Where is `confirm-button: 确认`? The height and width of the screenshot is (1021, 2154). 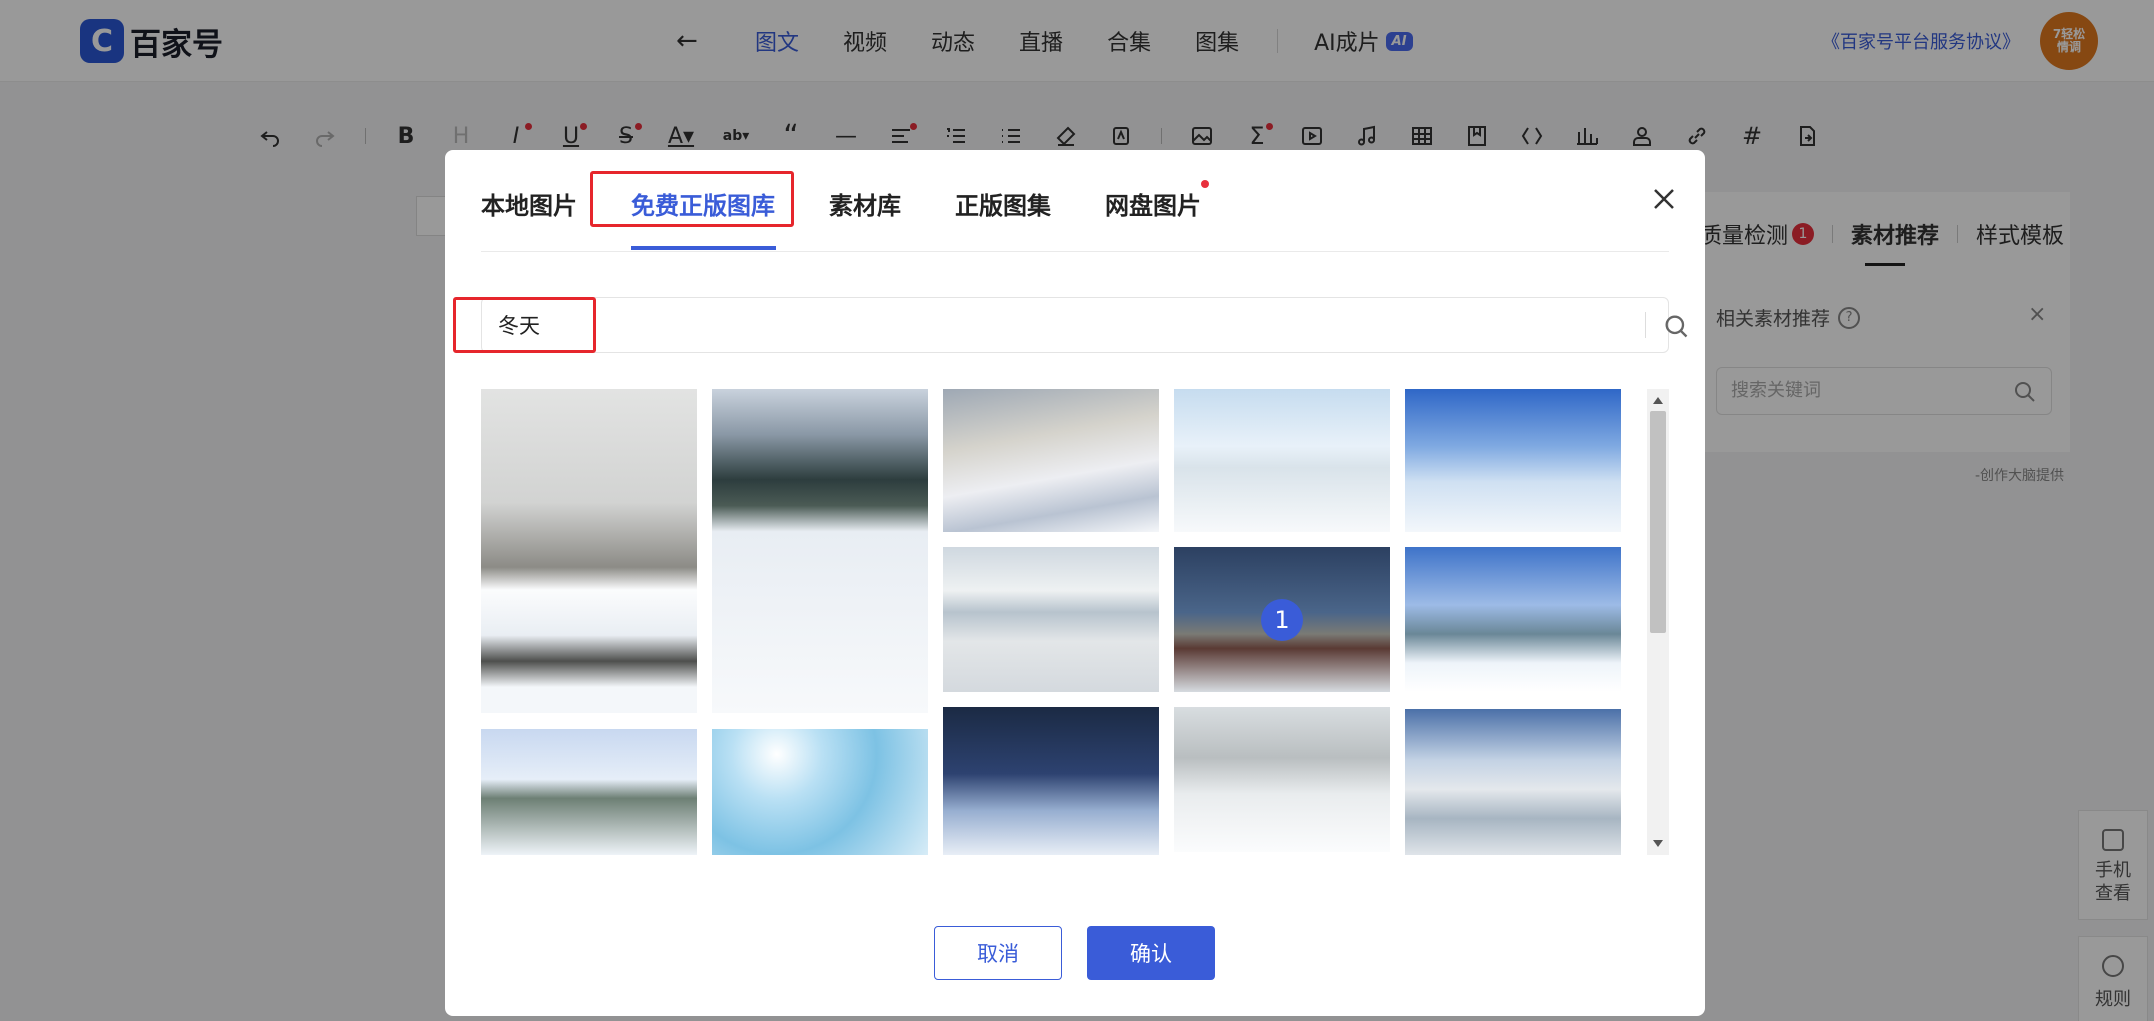 confirm-button: 确认 is located at coordinates (1151, 953).